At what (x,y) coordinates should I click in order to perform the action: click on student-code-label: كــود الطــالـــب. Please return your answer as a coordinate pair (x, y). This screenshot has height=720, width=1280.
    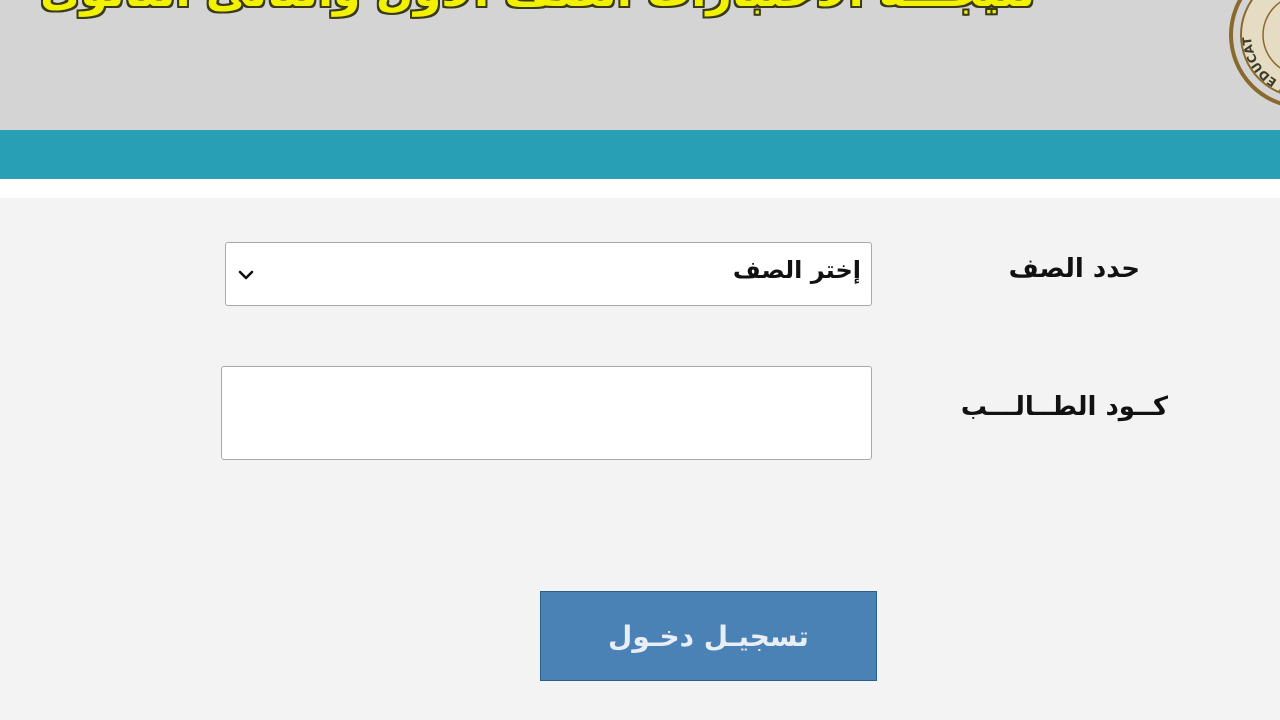
    Looking at the image, I should click on (1064, 407).